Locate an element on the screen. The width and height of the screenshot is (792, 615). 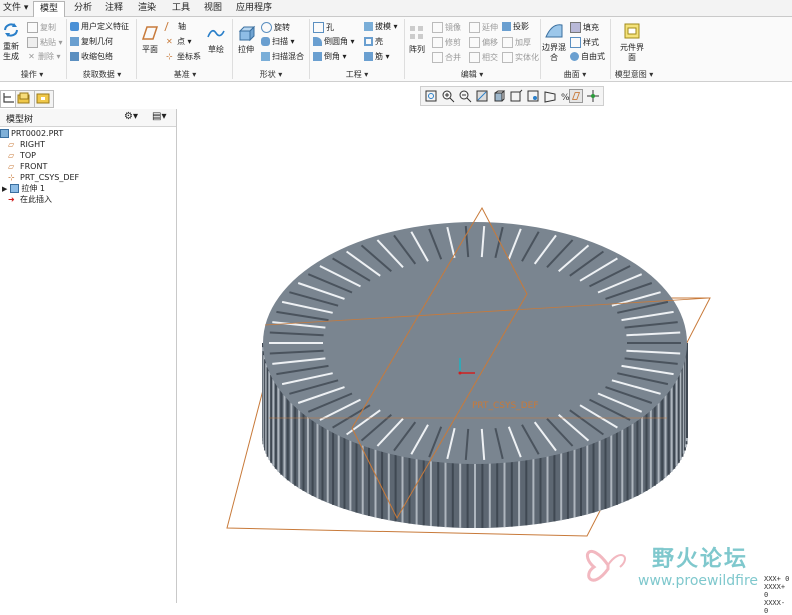
point-button: ✕ 点 ▾ is located at coordinates (179, 42).